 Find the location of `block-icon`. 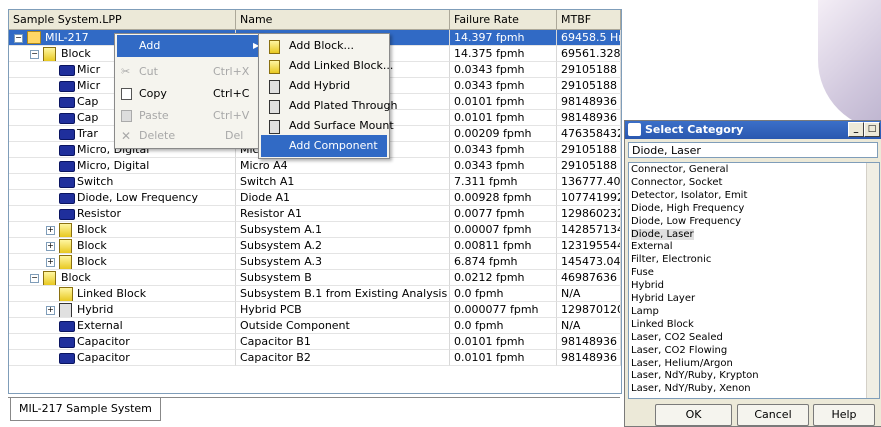

block-icon is located at coordinates (49, 278).